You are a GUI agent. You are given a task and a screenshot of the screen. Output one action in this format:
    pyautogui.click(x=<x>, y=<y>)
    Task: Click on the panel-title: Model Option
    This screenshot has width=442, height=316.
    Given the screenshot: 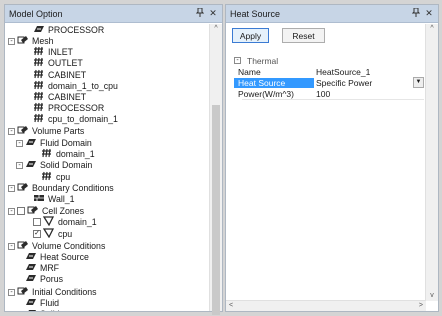 What is the action you would take?
    pyautogui.click(x=36, y=13)
    